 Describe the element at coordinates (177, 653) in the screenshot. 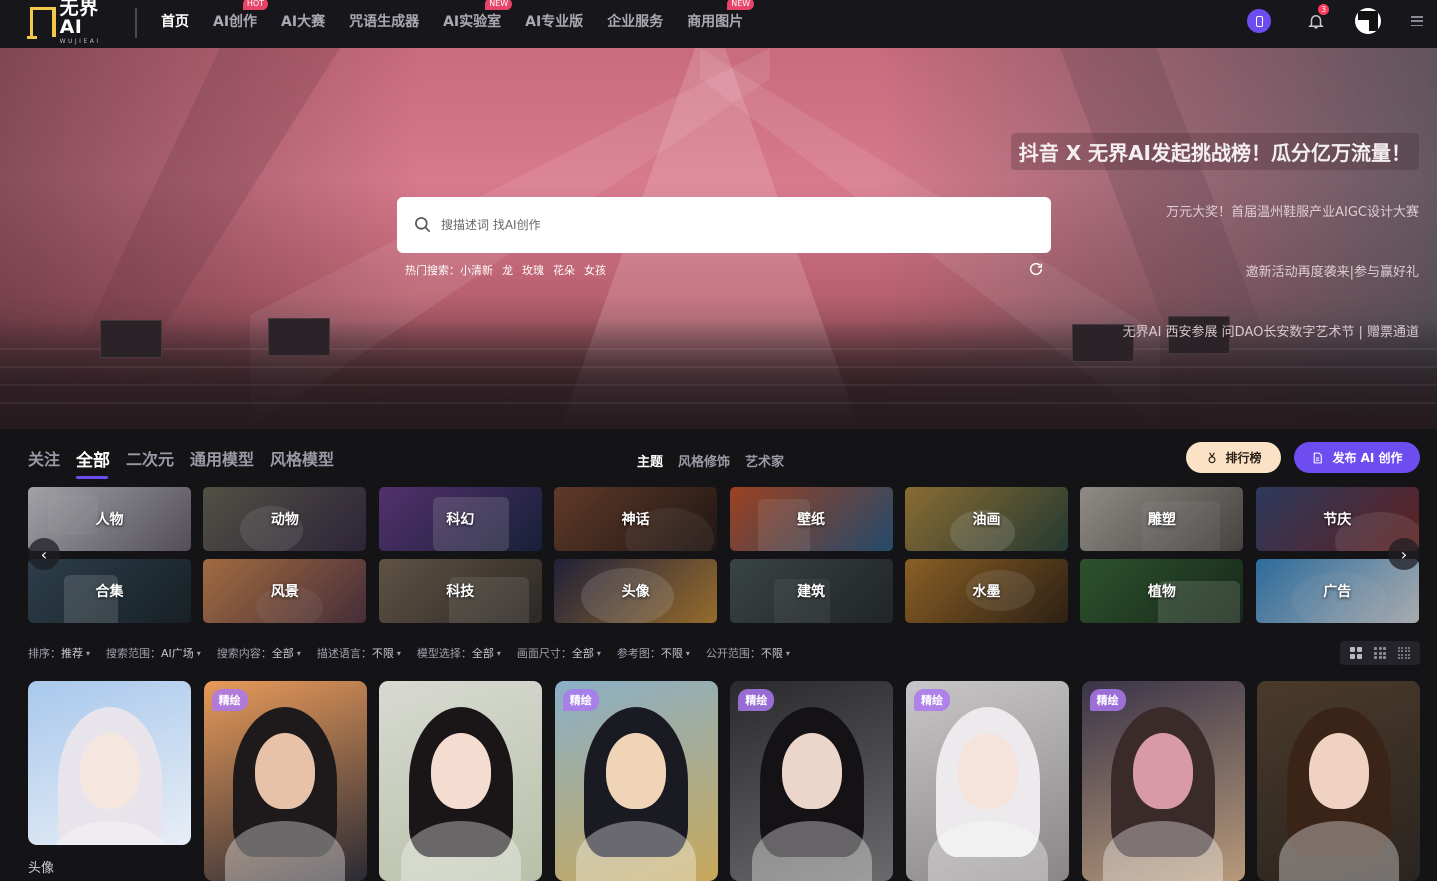

I see `filter-value: AI广场` at that location.